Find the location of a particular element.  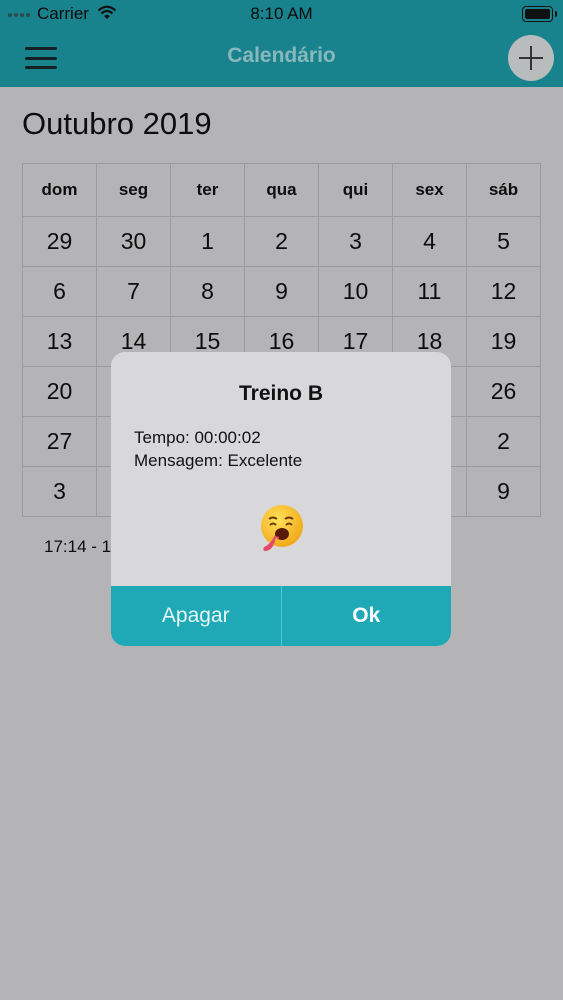

calendar-day: 5 is located at coordinates (503, 241).